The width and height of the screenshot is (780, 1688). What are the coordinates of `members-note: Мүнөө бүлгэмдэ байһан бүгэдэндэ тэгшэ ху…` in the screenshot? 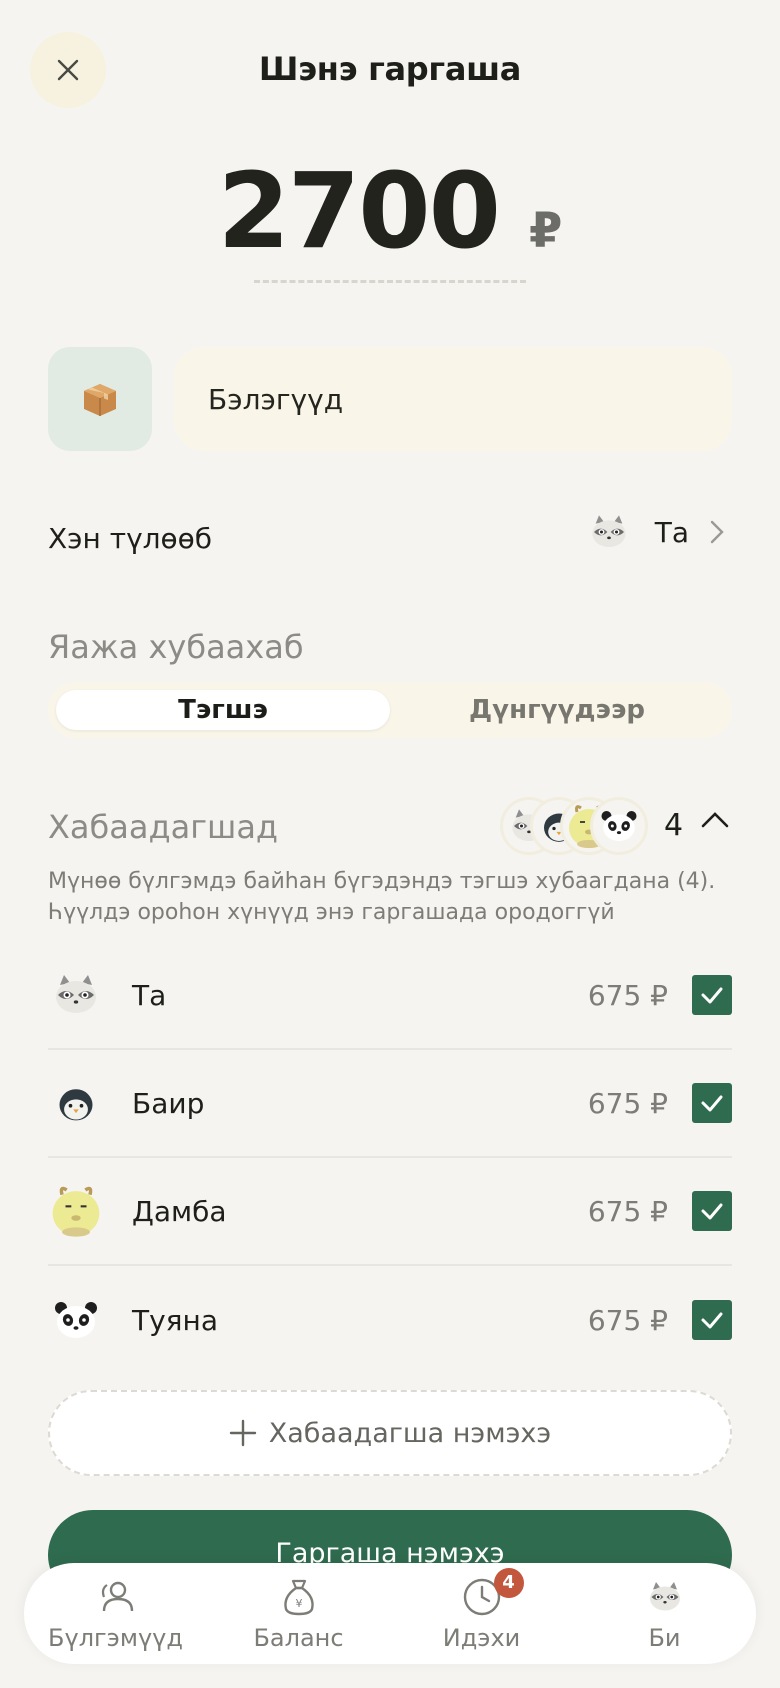 It's located at (382, 897).